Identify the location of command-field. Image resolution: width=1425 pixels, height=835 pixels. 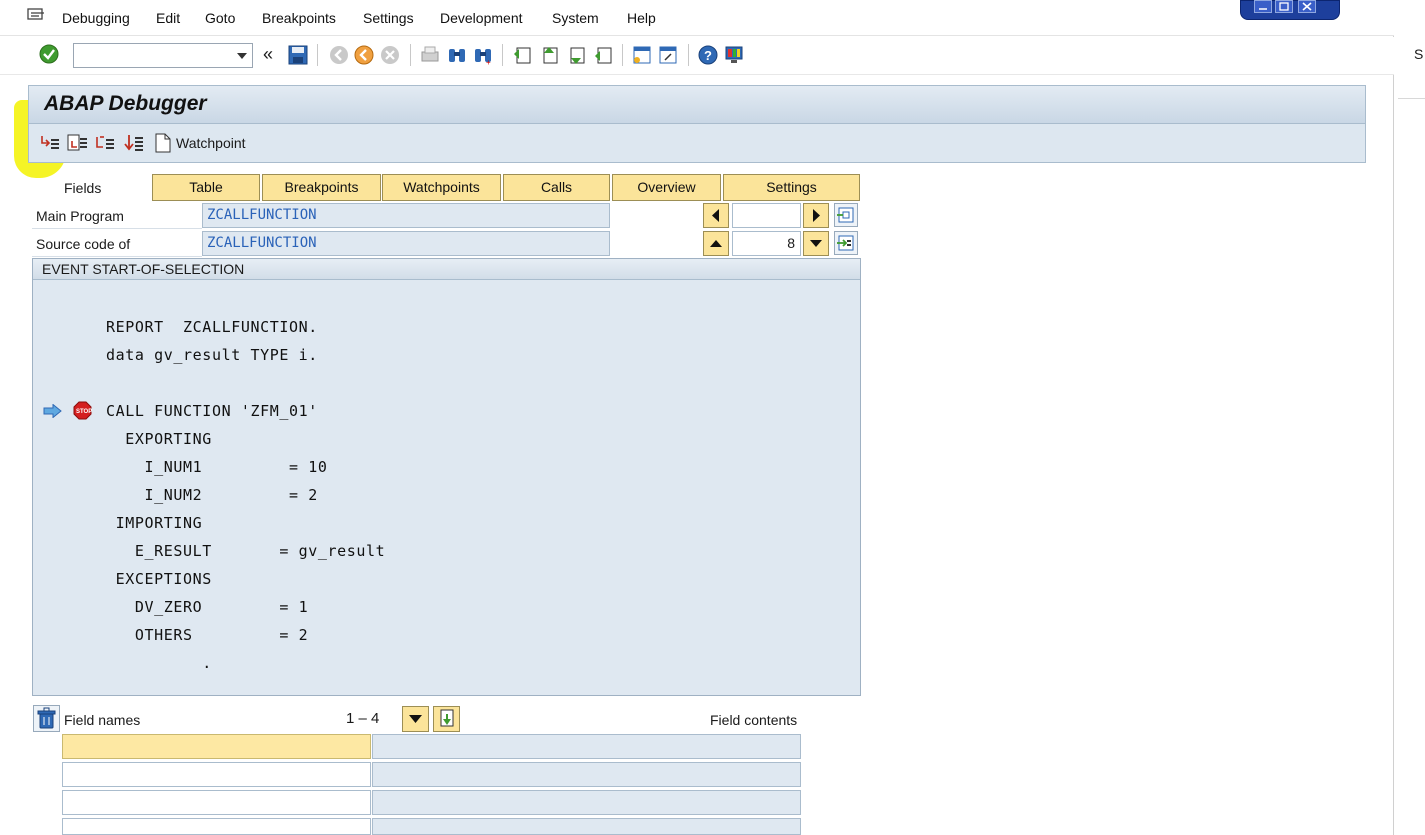
(163, 55).